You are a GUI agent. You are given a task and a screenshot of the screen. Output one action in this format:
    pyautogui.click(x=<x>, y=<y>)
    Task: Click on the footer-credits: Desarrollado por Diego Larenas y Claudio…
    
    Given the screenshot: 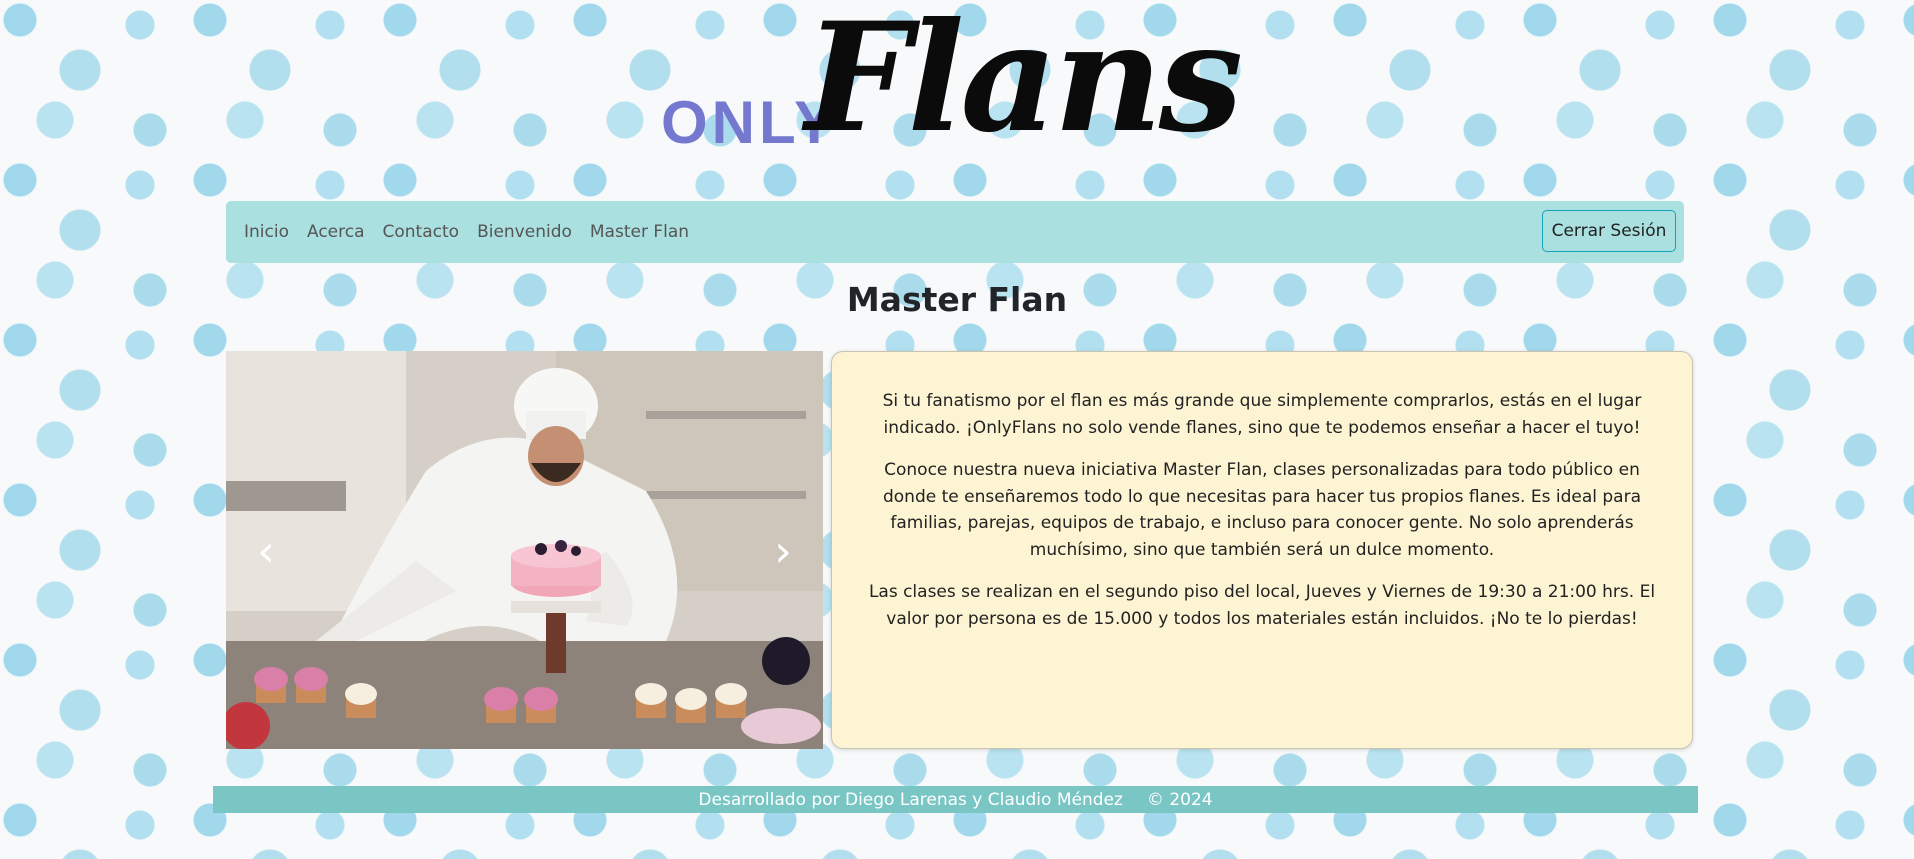 What is the action you would take?
    pyautogui.click(x=910, y=799)
    